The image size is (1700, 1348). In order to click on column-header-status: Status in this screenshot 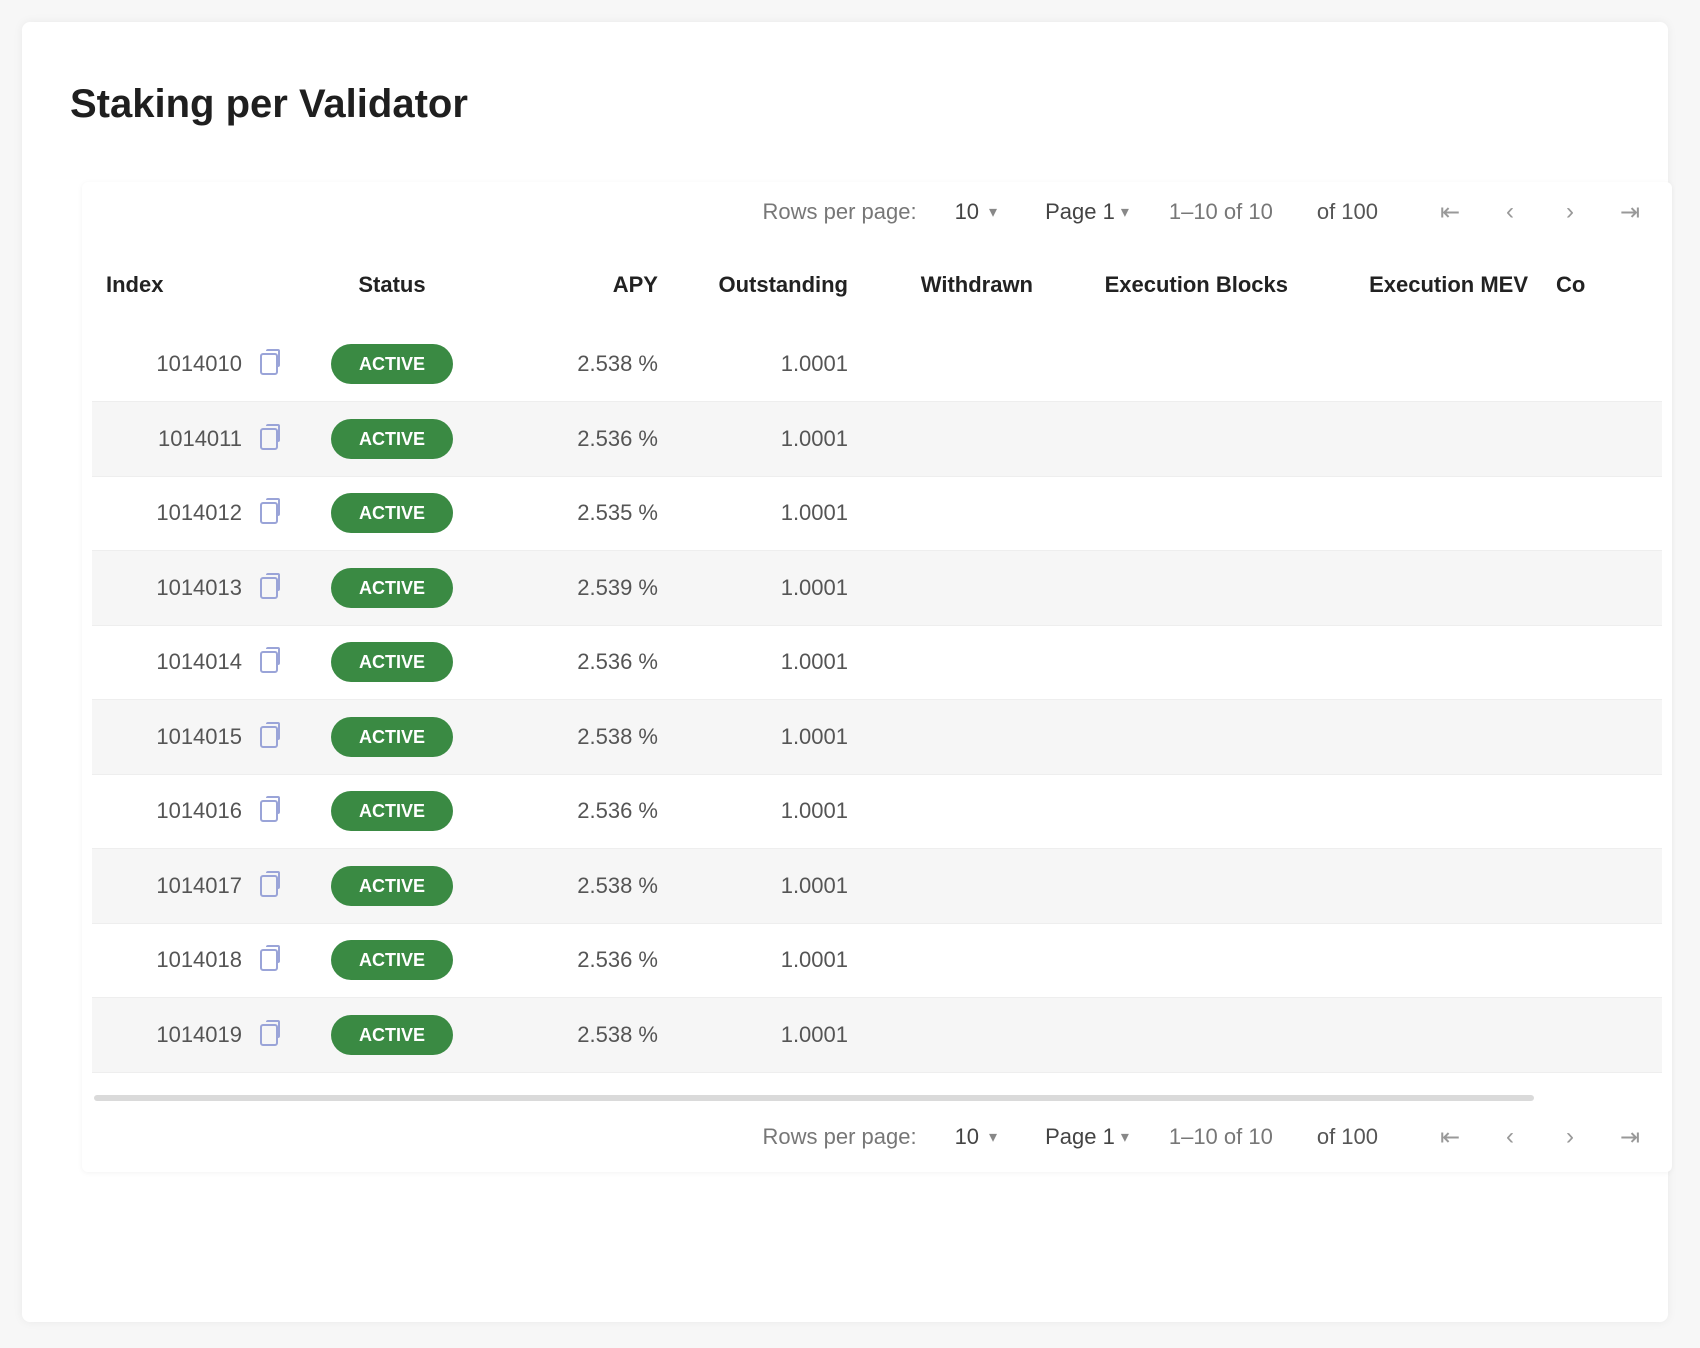, I will do `click(392, 284)`.